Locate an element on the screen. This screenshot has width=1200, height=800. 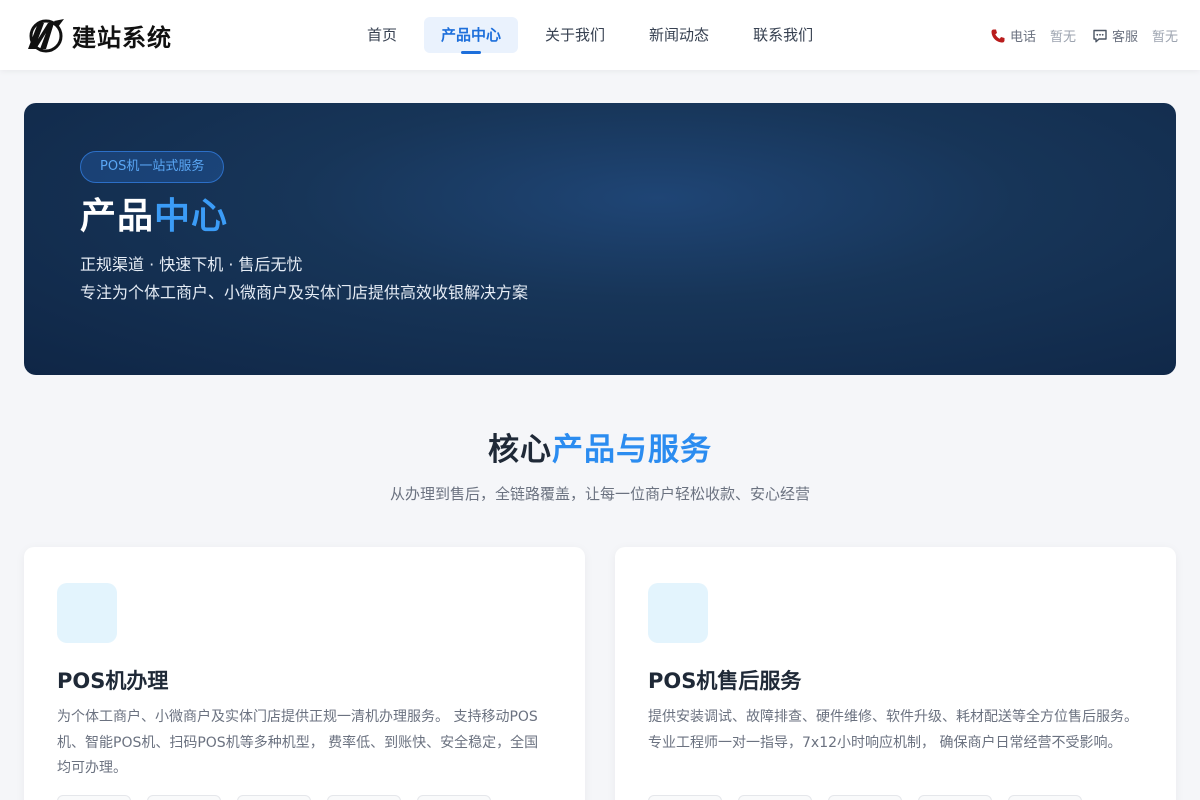
section-title: 核心产品与服务 is located at coordinates (600, 446).